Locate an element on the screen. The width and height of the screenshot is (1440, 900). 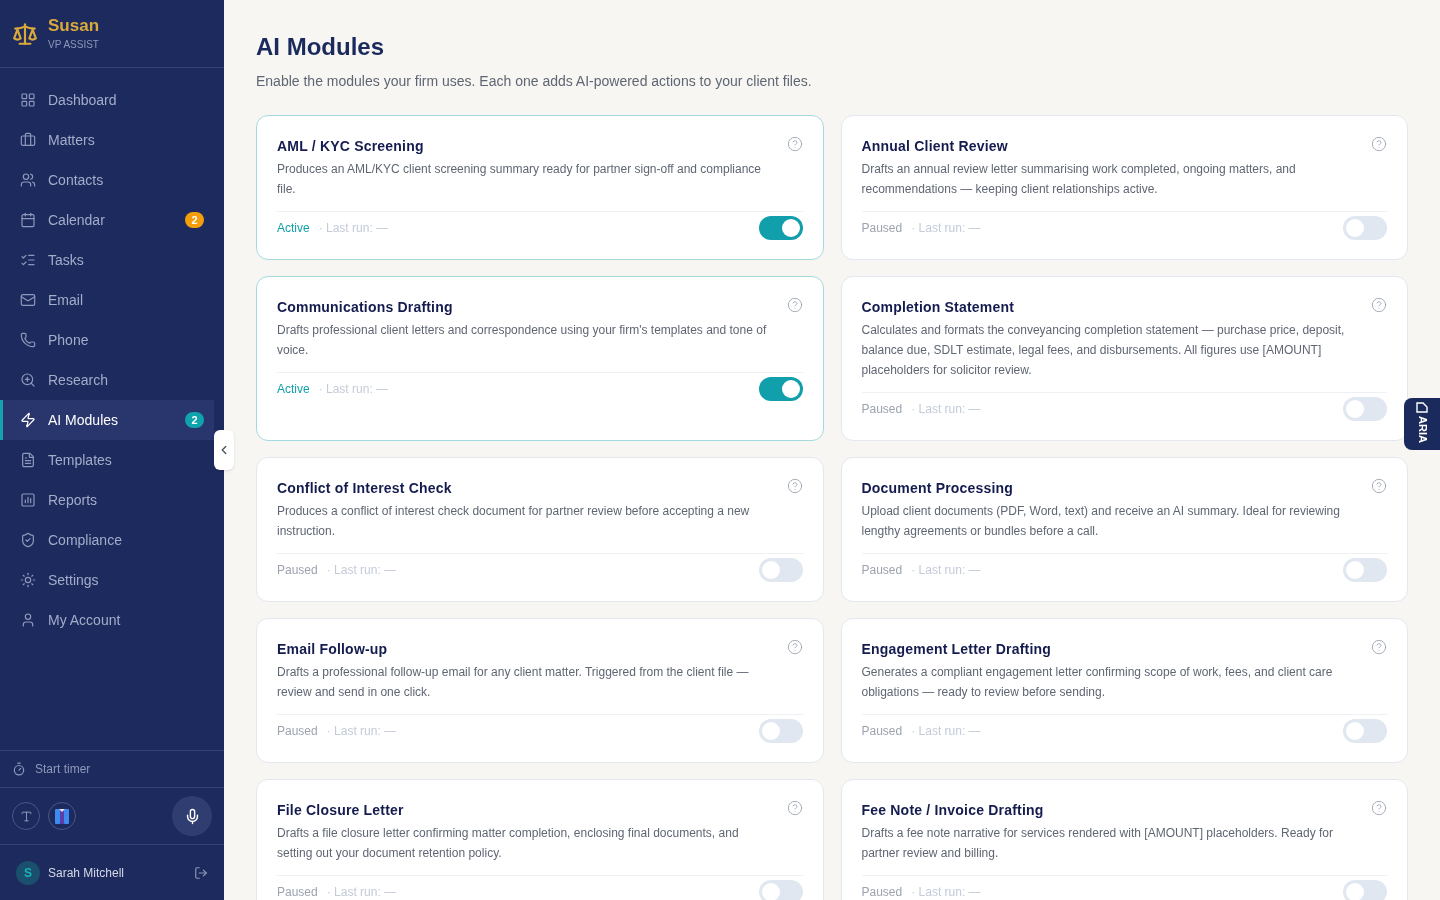
checklist-icon is located at coordinates (28, 260).